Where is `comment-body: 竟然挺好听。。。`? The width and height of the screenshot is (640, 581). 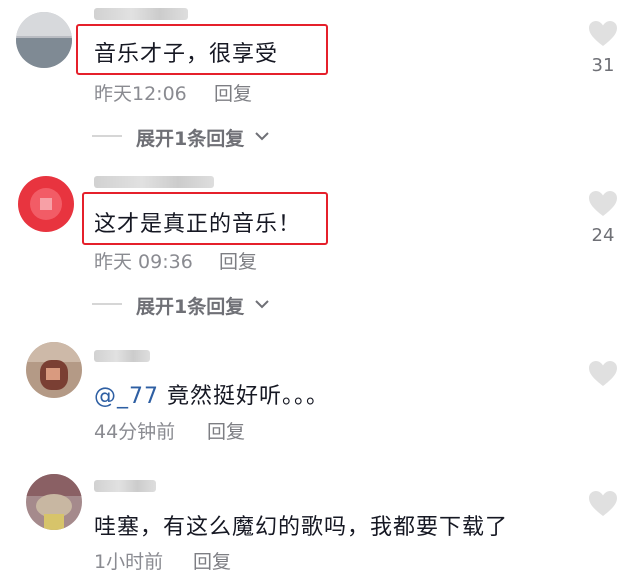
comment-body: 竟然挺好听。。。 is located at coordinates (244, 396).